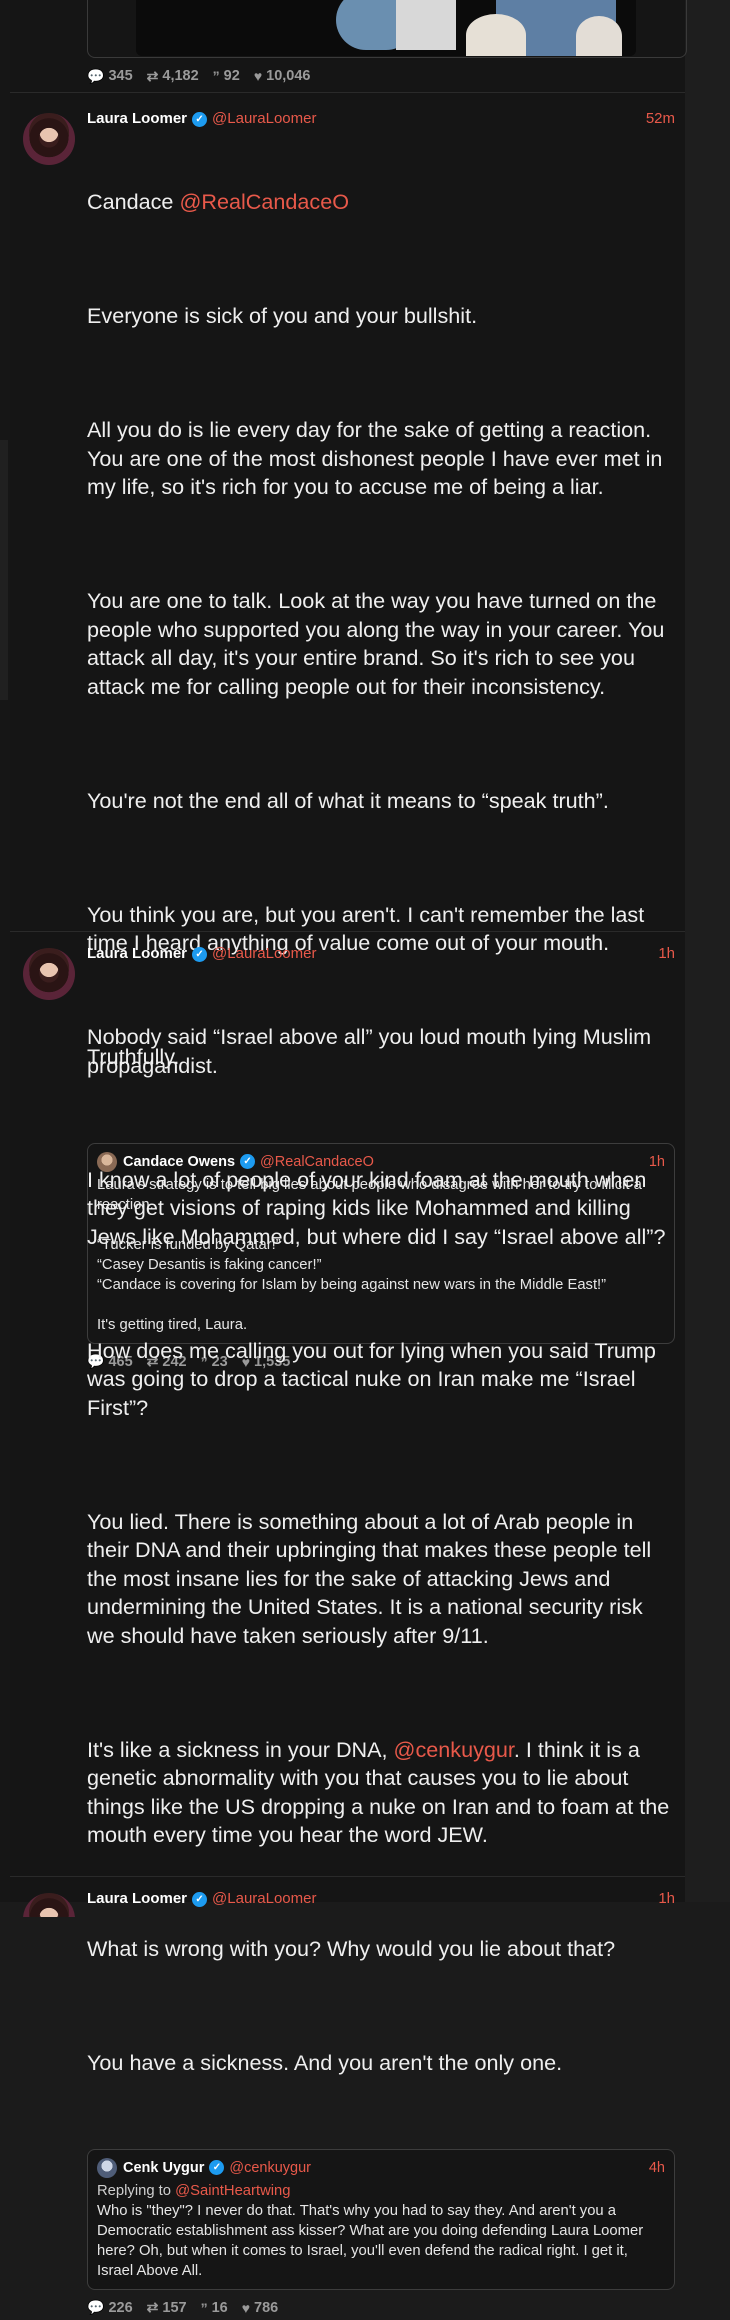  I want to click on quote-author-handle: @cenkuygur, so click(270, 2167).